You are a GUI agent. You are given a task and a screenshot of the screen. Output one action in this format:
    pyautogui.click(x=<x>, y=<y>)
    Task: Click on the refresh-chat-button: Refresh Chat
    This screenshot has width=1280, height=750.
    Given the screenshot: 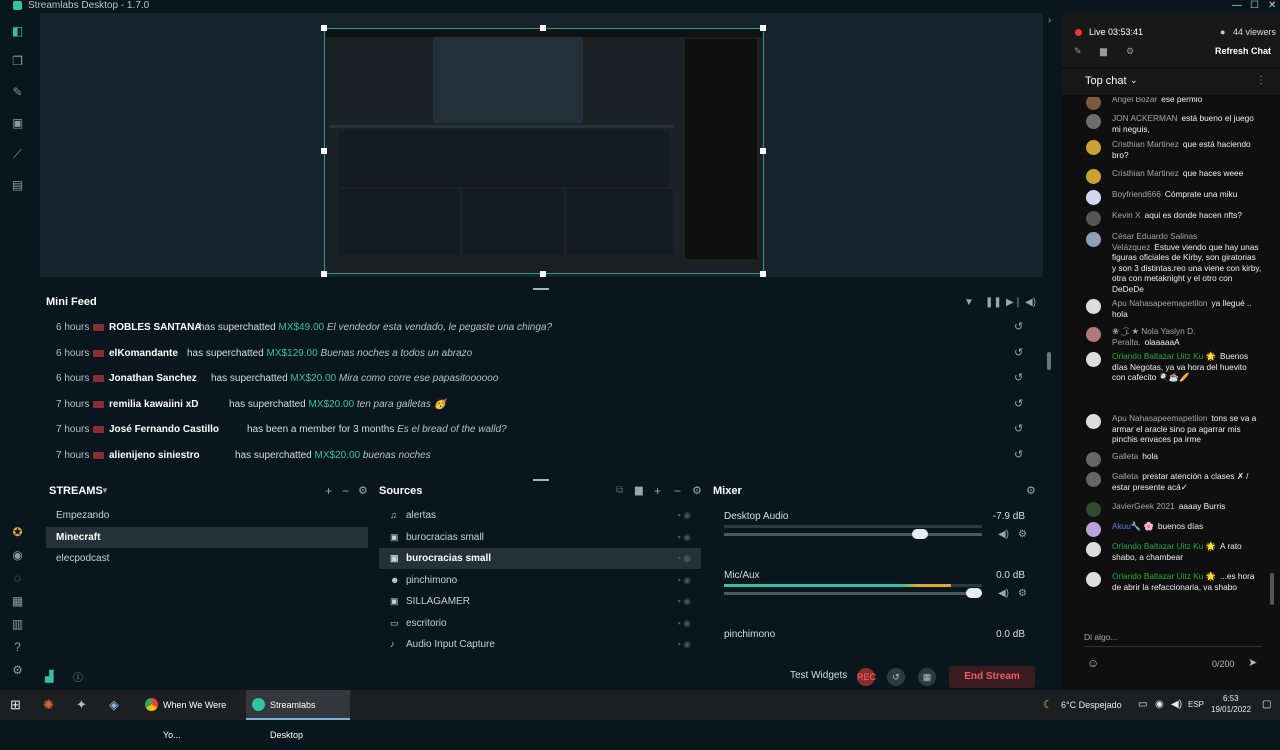 What is the action you would take?
    pyautogui.click(x=1243, y=51)
    